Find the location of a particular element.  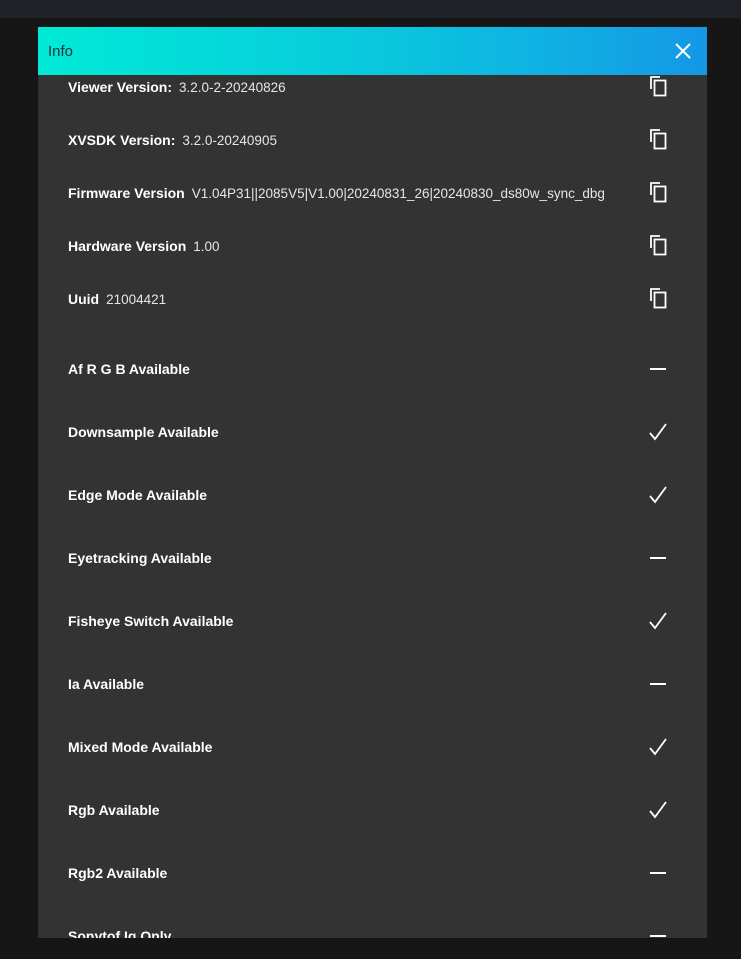

info-label: Viewer Version: is located at coordinates (120, 87).